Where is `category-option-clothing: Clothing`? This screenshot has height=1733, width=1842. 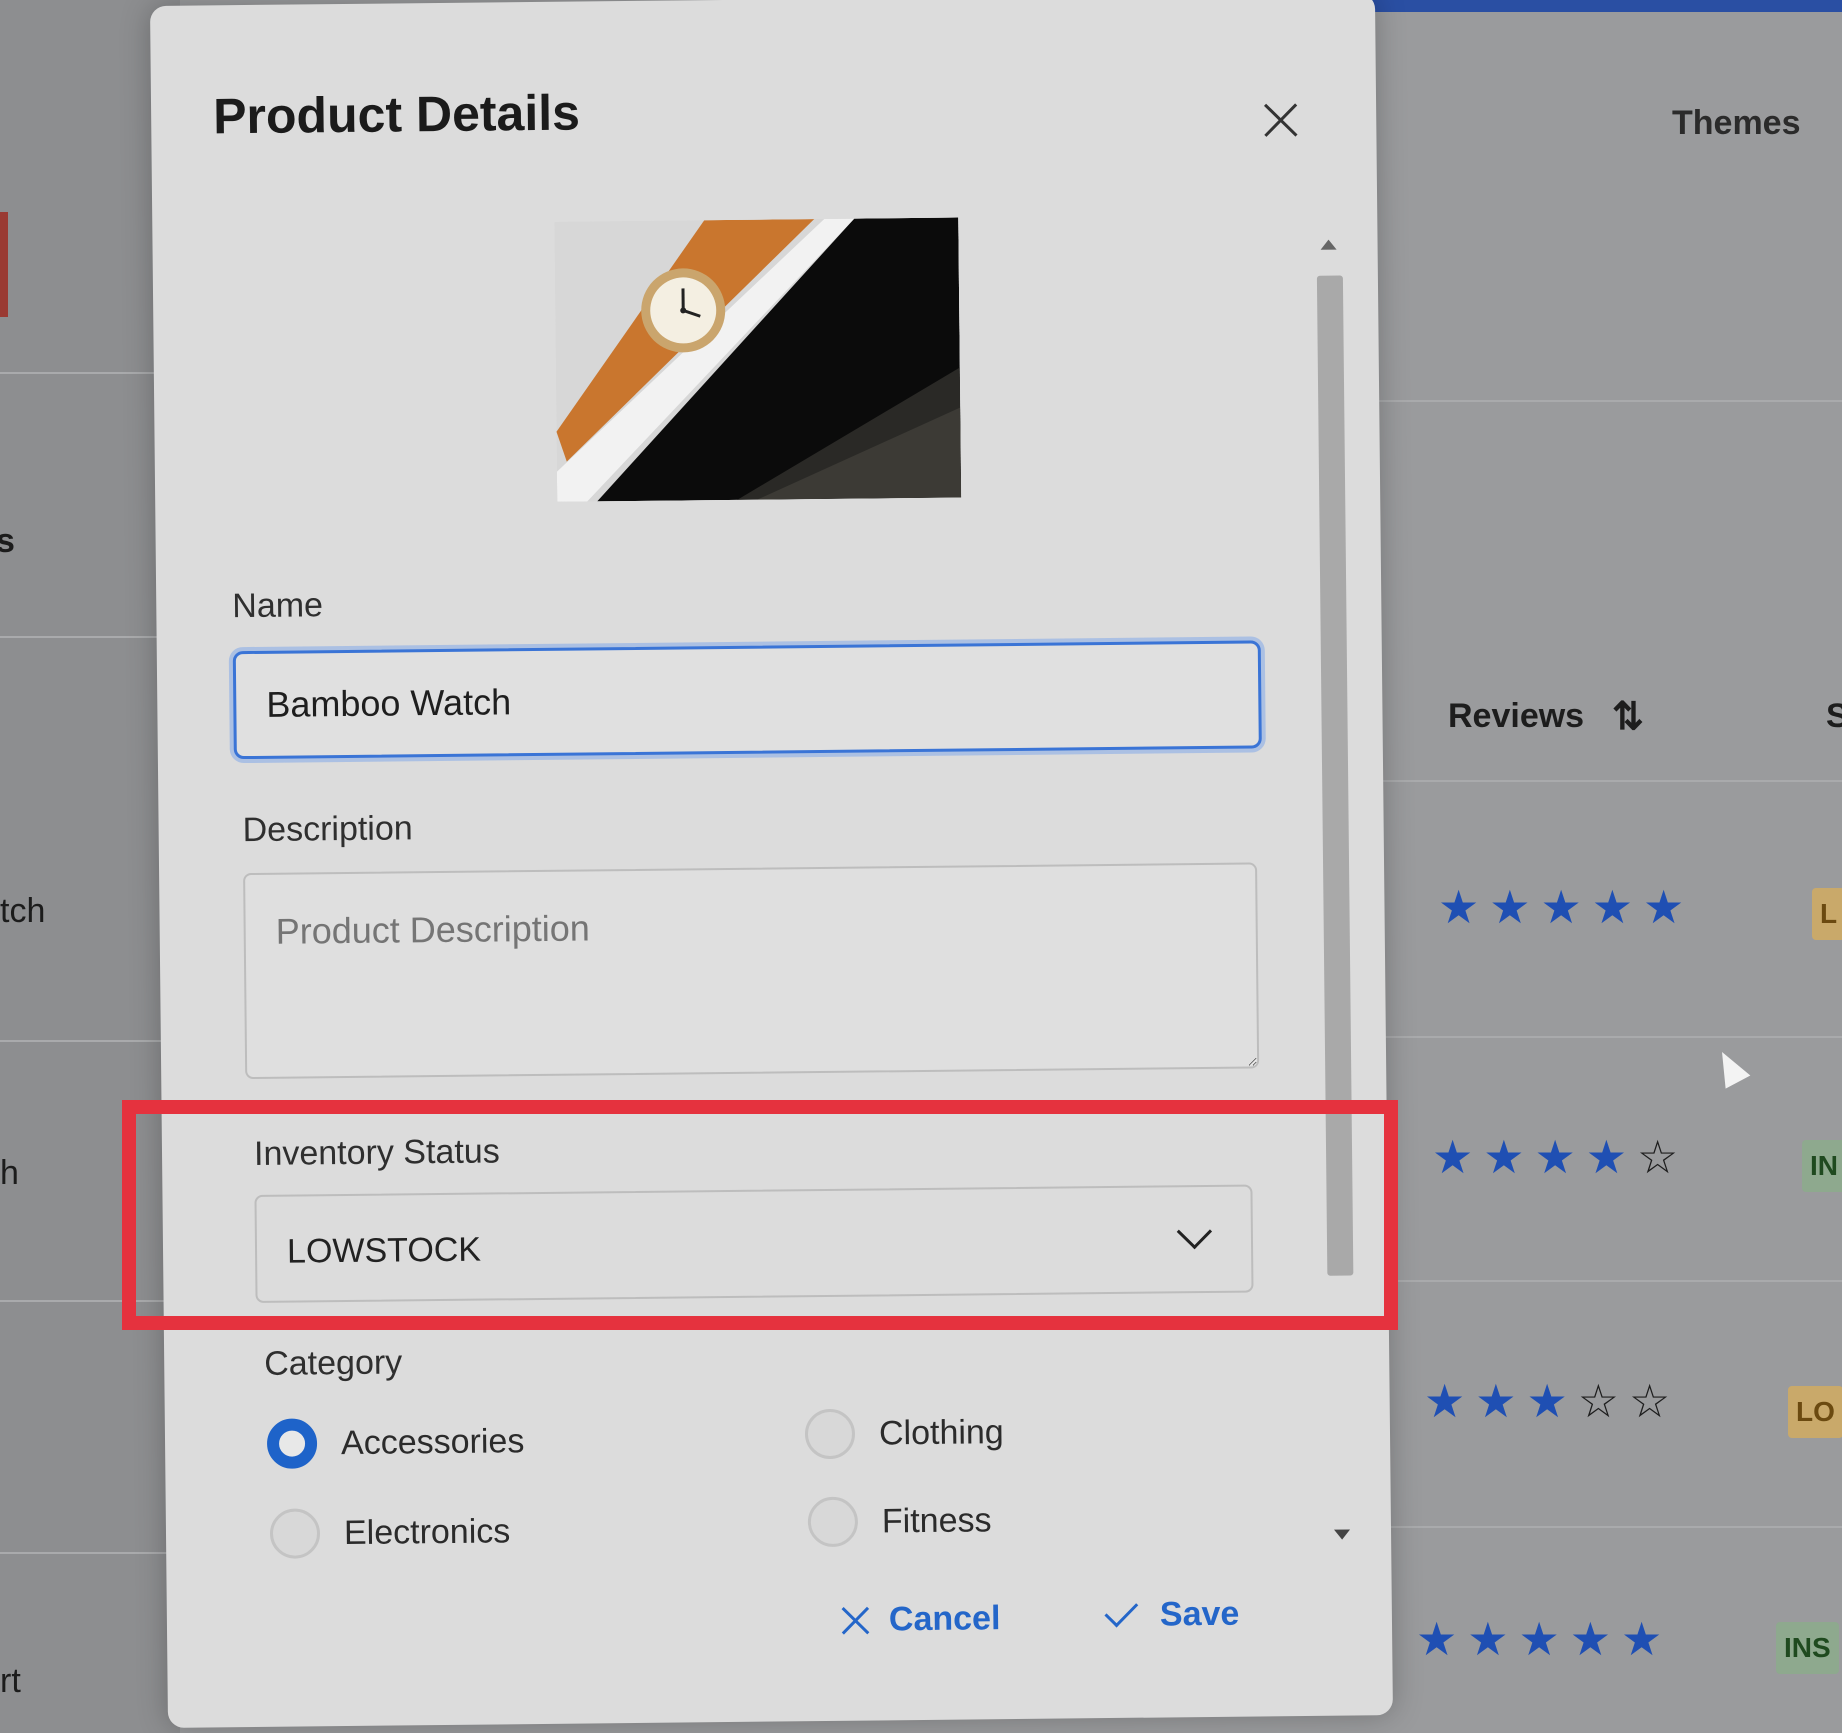 category-option-clothing: Clothing is located at coordinates (904, 1433).